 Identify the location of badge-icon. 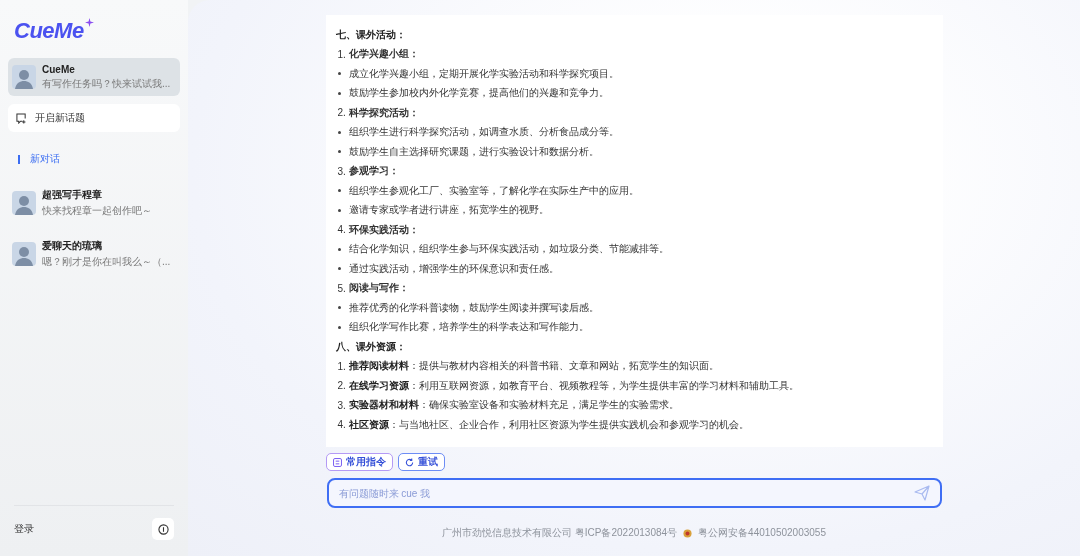
(688, 533).